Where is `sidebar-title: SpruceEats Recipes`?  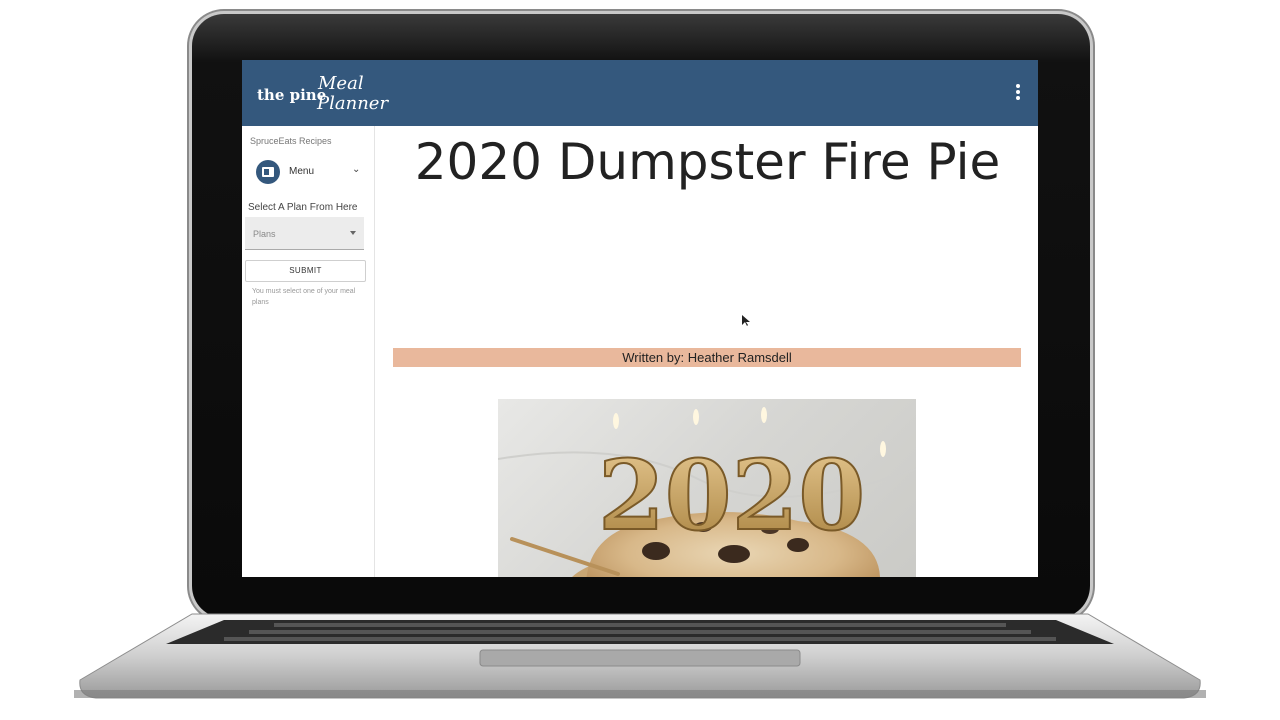
sidebar-title: SpruceEats Recipes is located at coordinates (291, 141).